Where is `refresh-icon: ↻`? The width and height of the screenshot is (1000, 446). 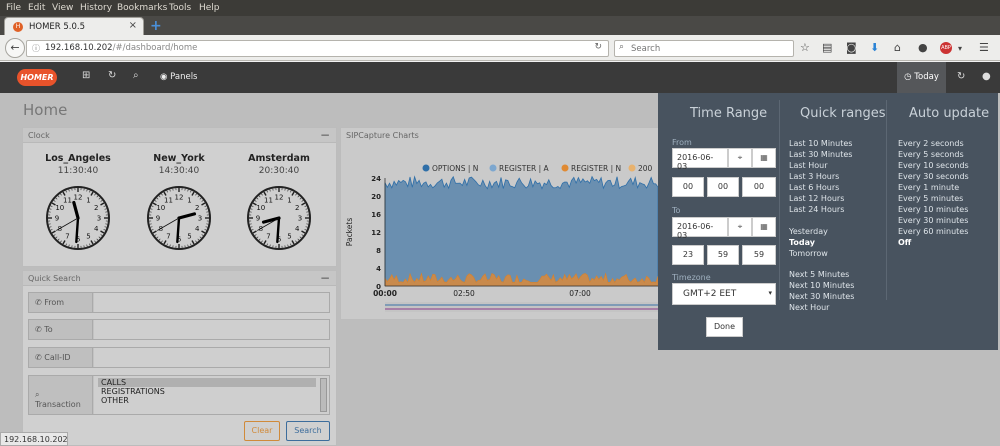 refresh-icon: ↻ is located at coordinates (112, 75).